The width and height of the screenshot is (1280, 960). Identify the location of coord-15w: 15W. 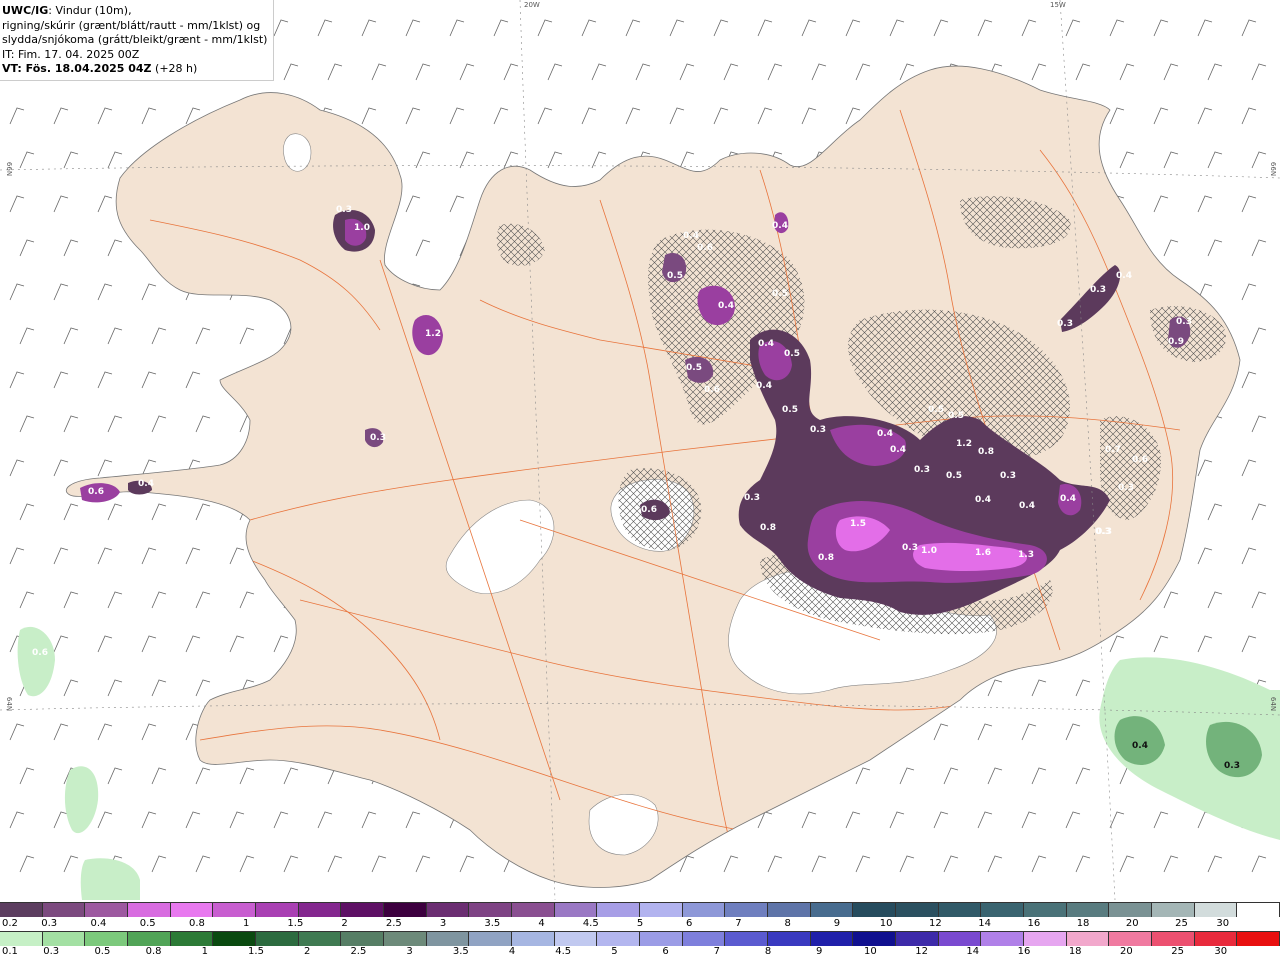
(1058, 5).